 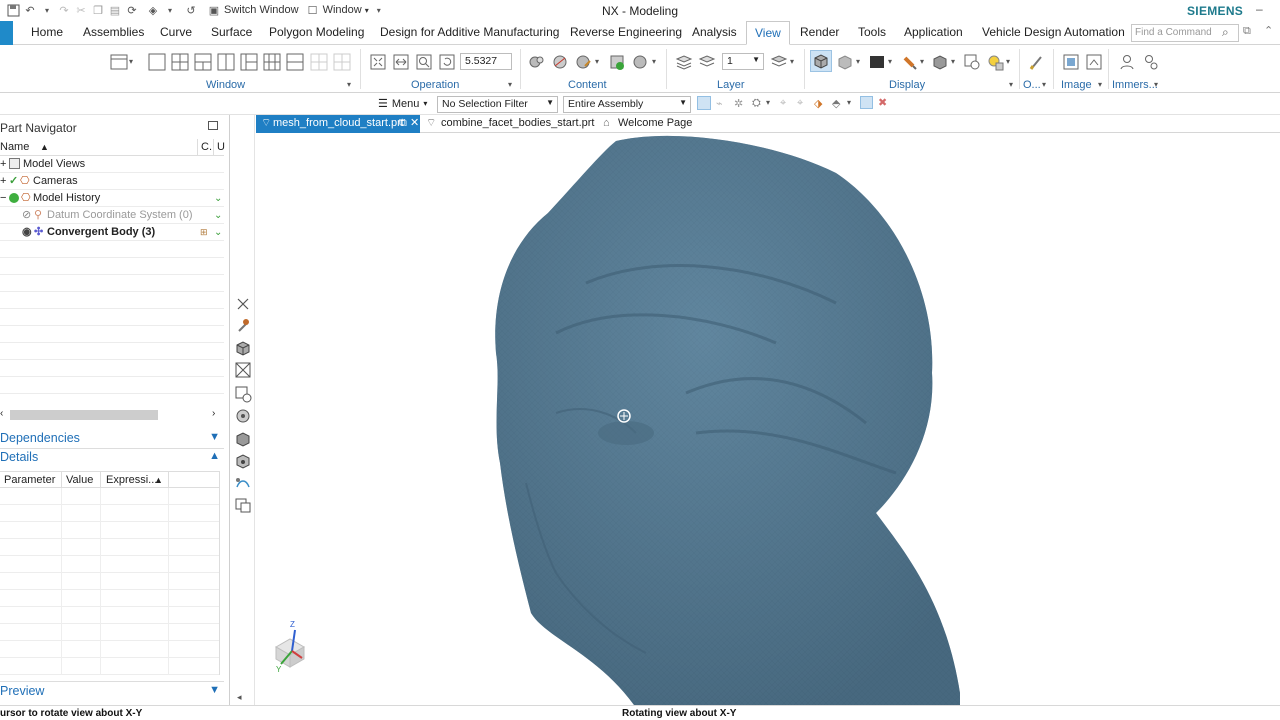 What do you see at coordinates (783, 103) in the screenshot?
I see `snap-point-icon: ⌖` at bounding box center [783, 103].